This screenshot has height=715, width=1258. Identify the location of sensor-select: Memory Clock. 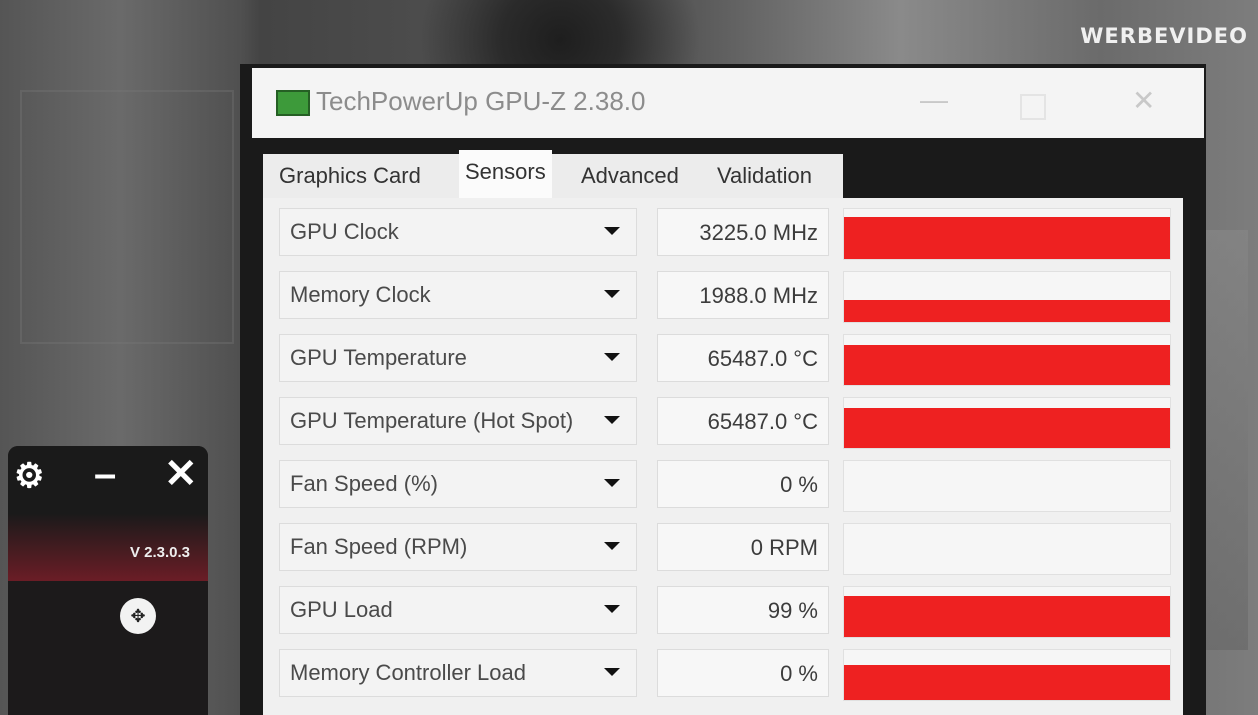
(458, 295).